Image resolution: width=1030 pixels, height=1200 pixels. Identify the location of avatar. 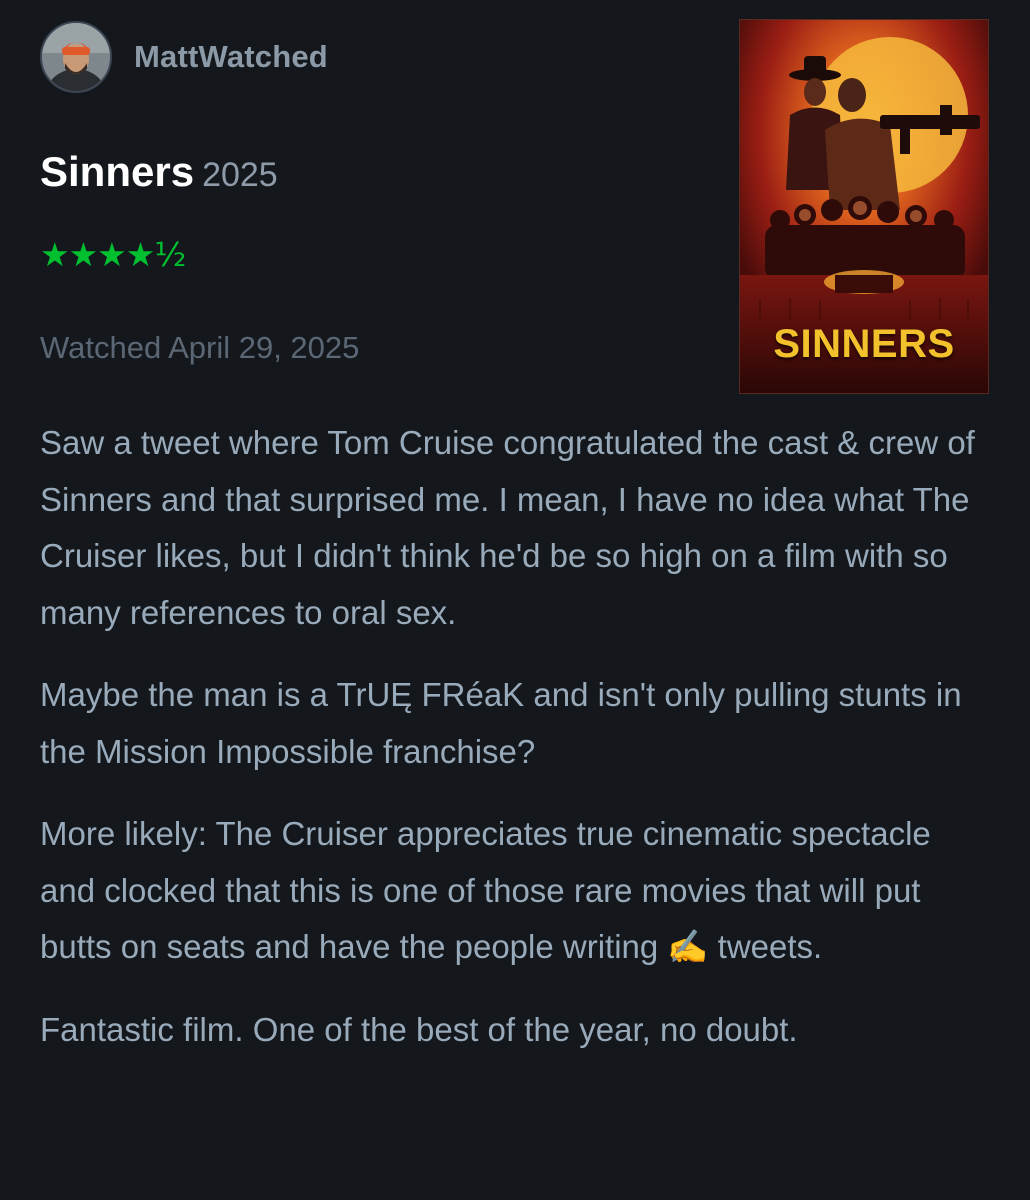
(76, 57).